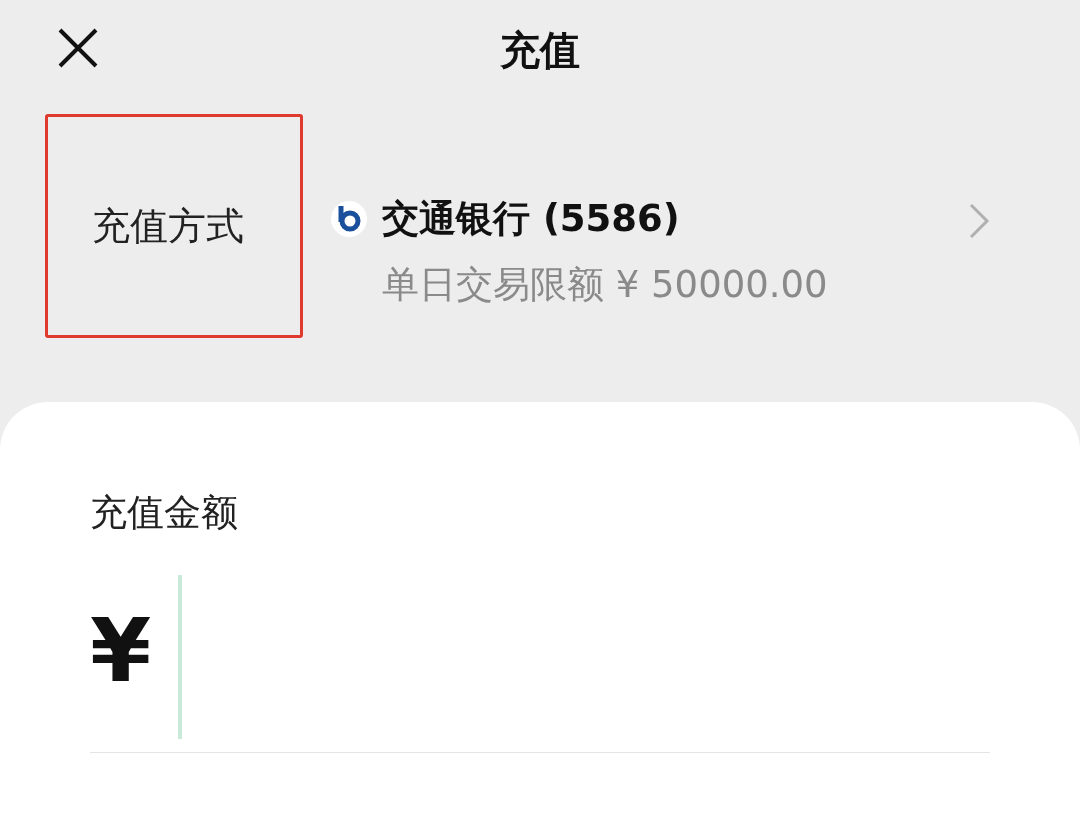 This screenshot has height=823, width=1080. I want to click on chevron-right-icon, so click(979, 221).